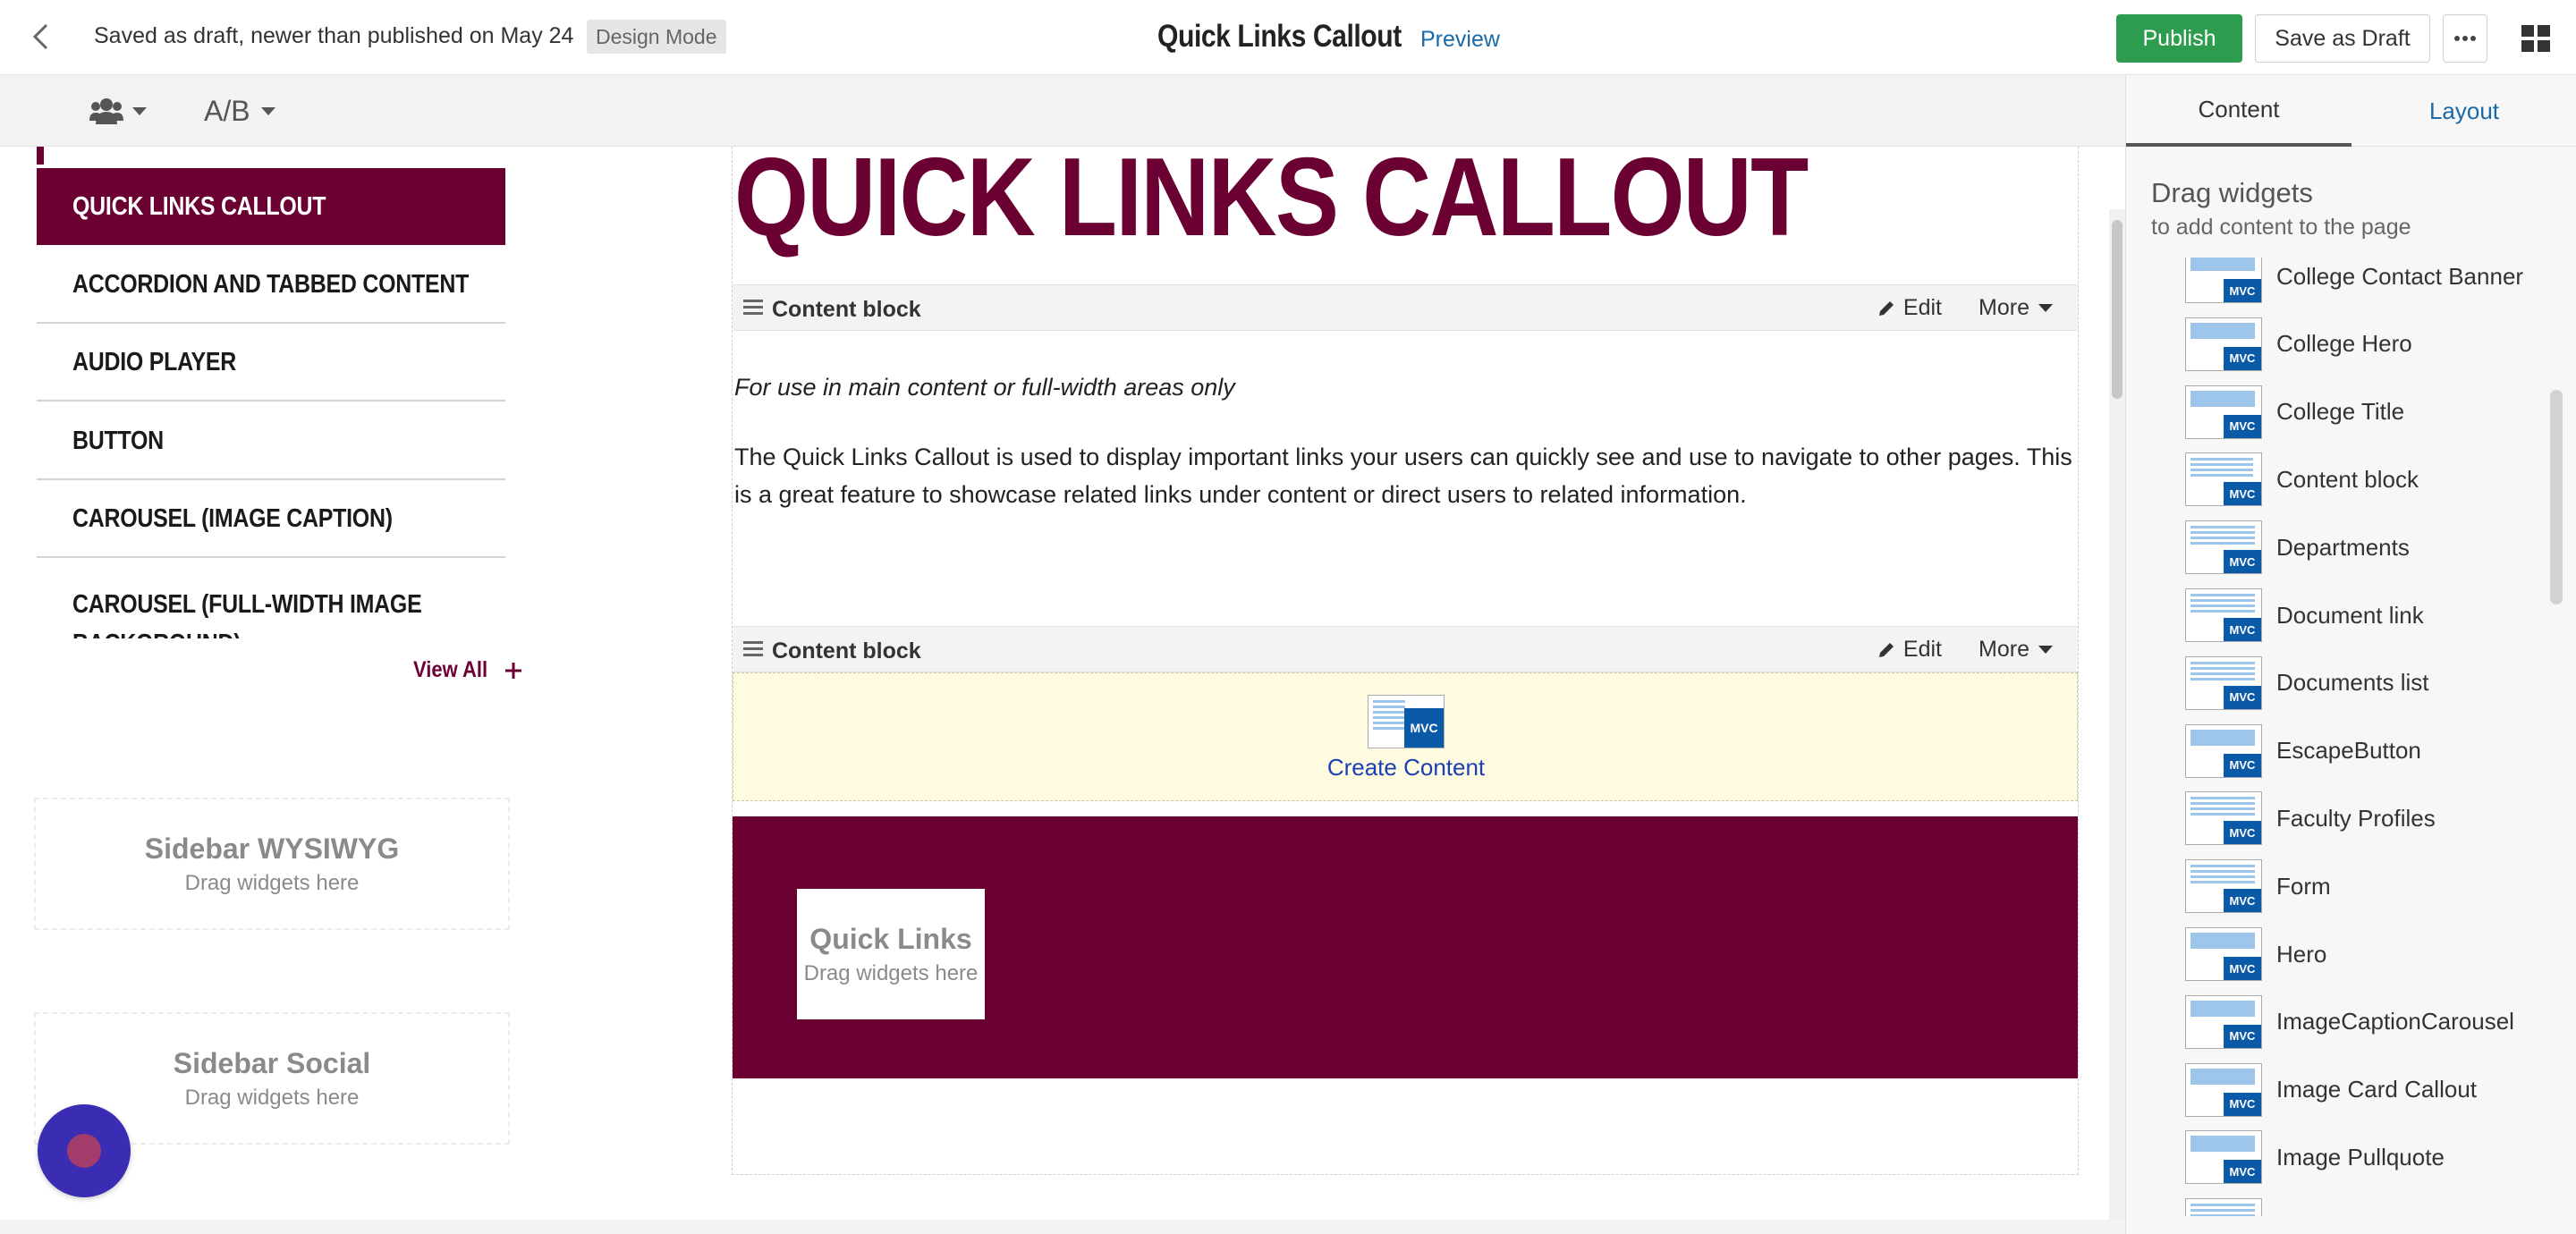 This screenshot has height=1234, width=2576. I want to click on widget-item: MVC EscapeButton, so click(2355, 751).